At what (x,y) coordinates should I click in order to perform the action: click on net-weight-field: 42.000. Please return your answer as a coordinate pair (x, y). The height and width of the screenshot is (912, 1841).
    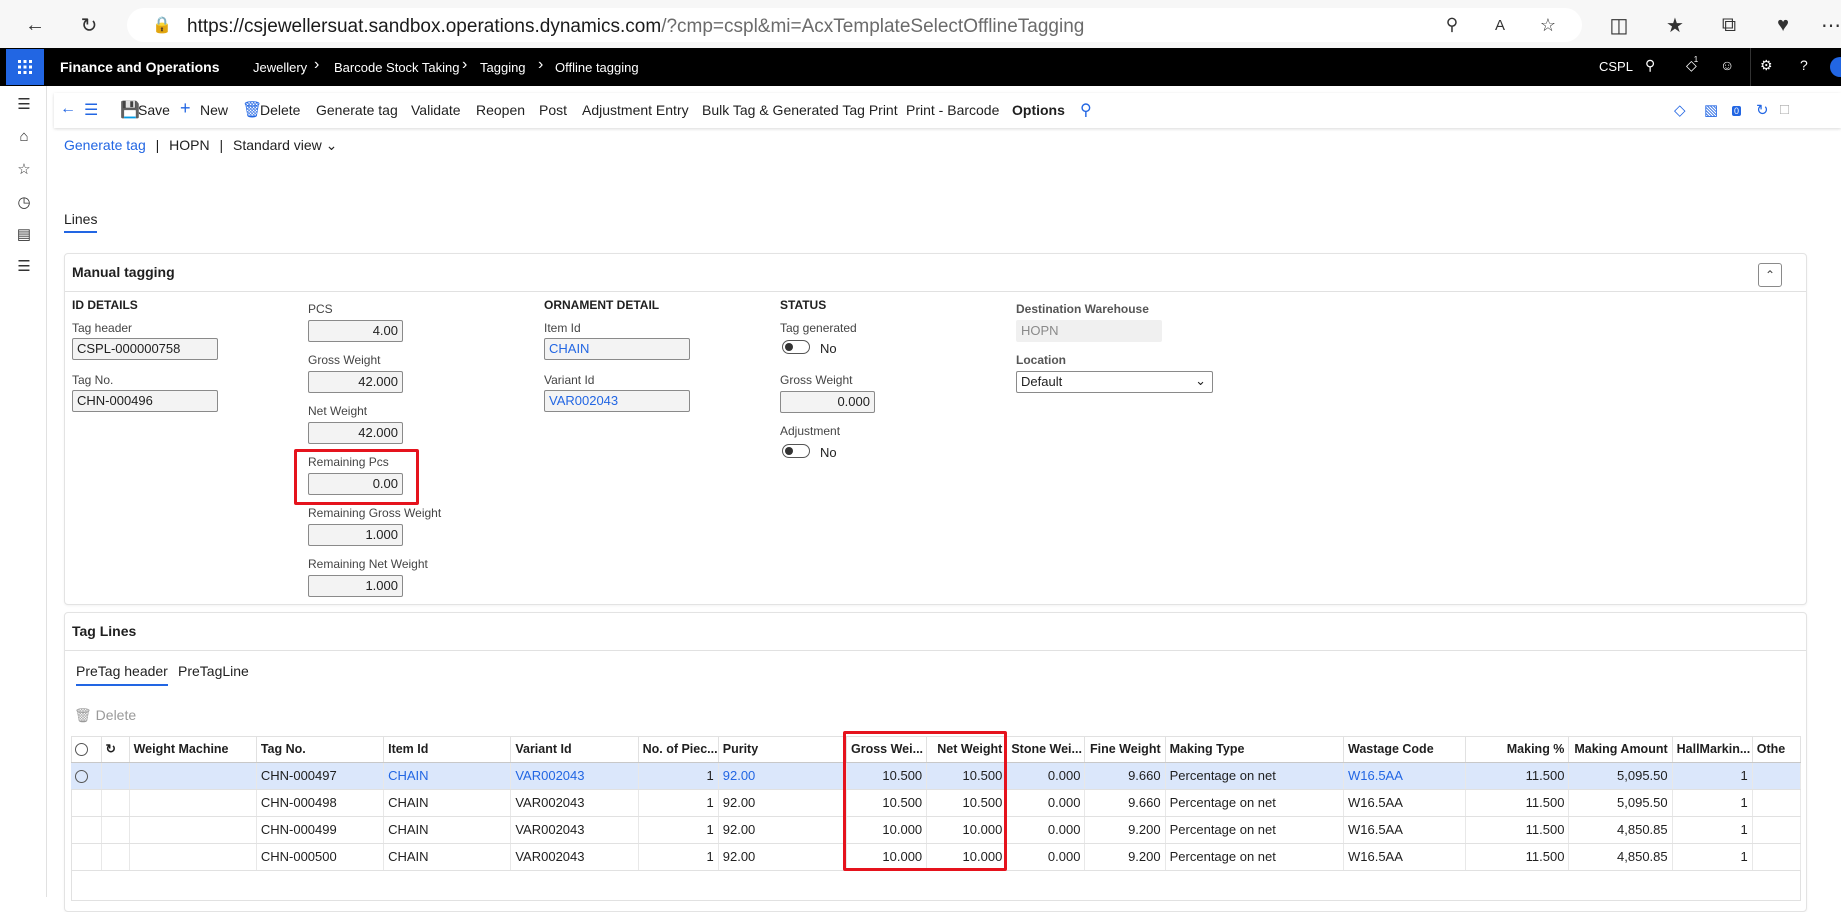
    Looking at the image, I should click on (355, 433).